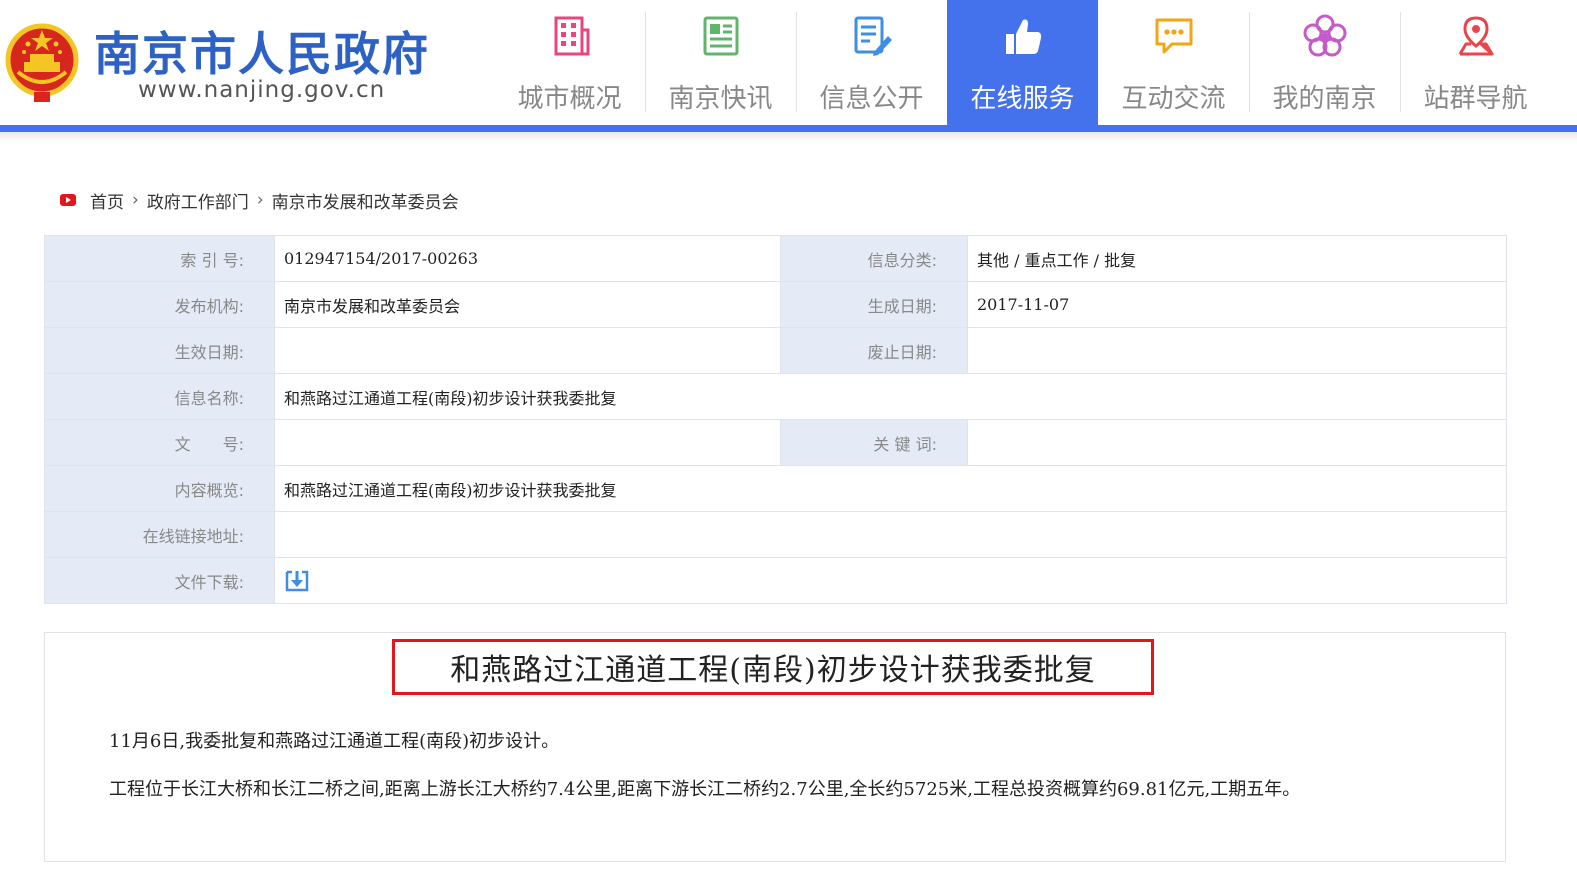  Describe the element at coordinates (788, 137) in the screenshot. I see `header-shadow` at that location.